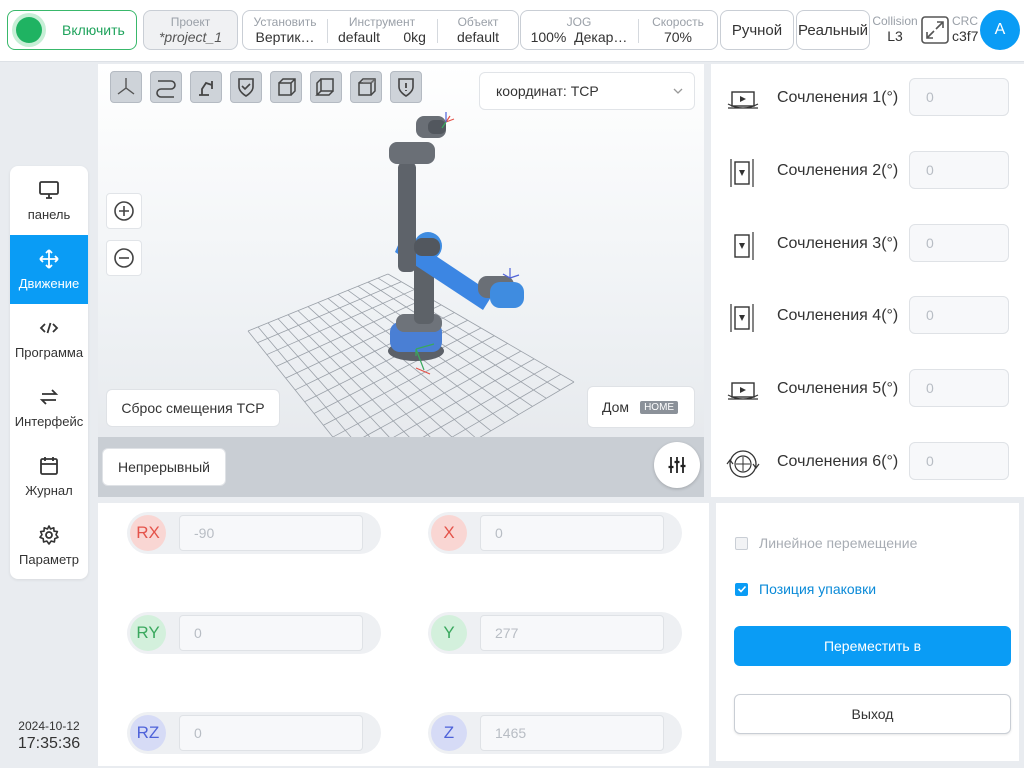 The image size is (1024, 768). I want to click on continuous-mode-button: Непрерывный, so click(164, 467).